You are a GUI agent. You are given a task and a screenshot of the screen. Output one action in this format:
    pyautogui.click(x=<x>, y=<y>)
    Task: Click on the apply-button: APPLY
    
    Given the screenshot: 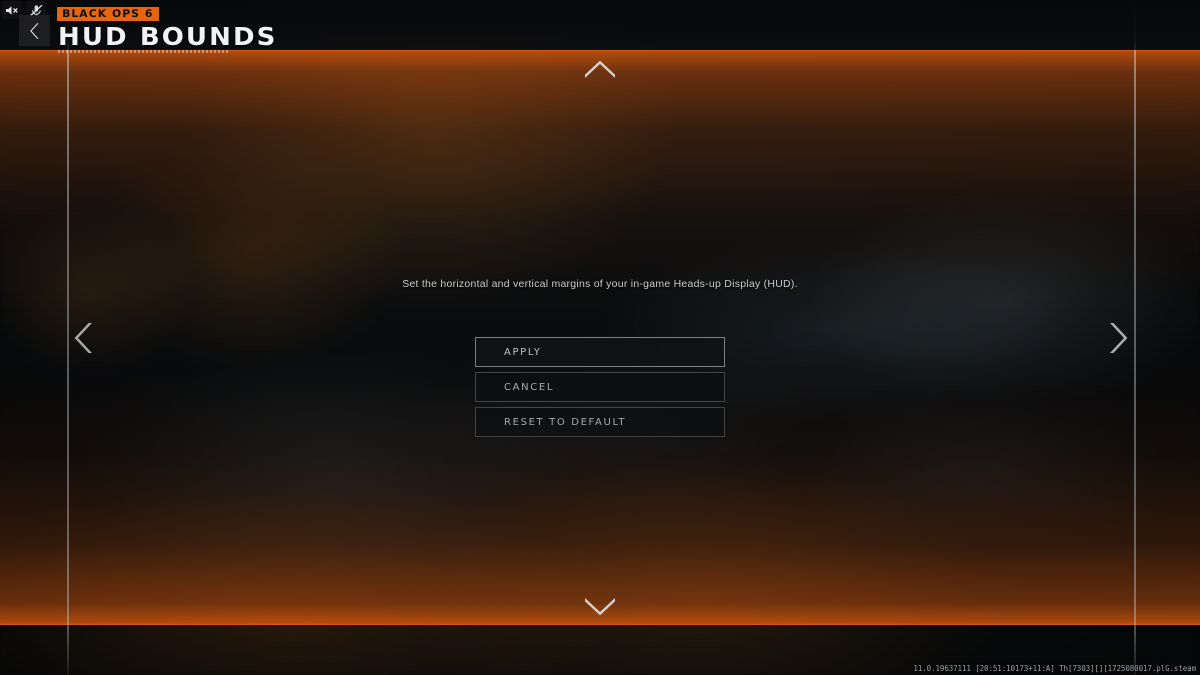 What is the action you would take?
    pyautogui.click(x=600, y=352)
    